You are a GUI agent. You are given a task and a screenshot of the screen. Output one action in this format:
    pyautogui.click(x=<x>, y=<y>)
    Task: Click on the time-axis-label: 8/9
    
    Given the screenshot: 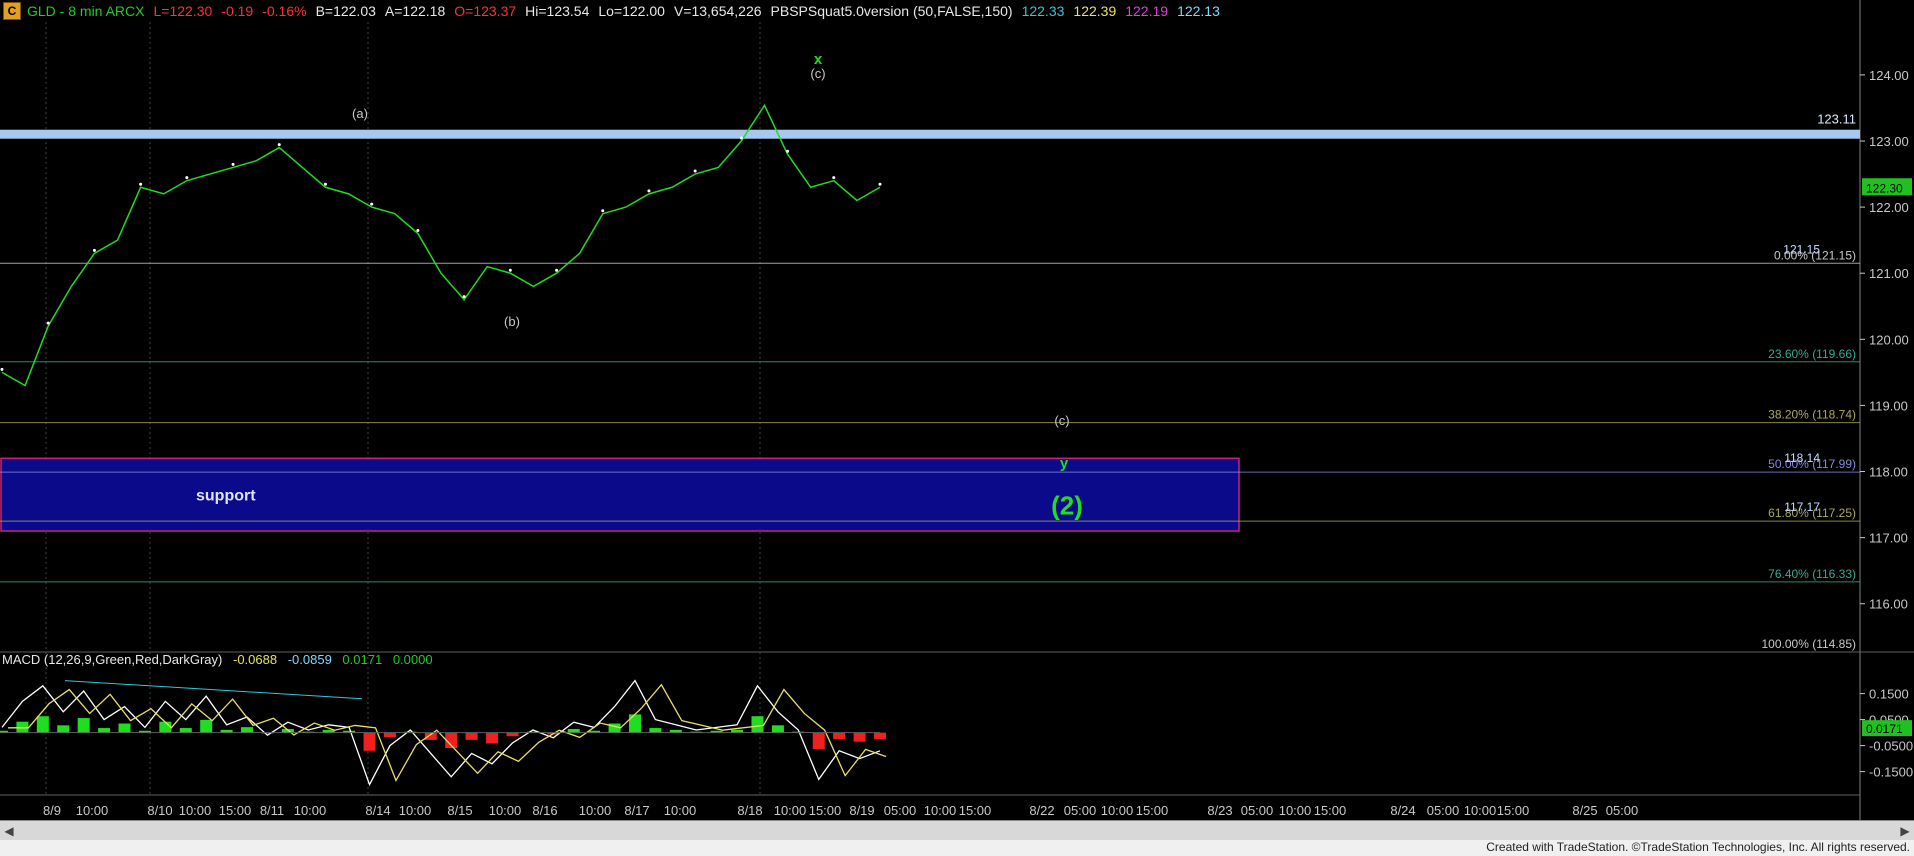 What is the action you would take?
    pyautogui.click(x=52, y=810)
    